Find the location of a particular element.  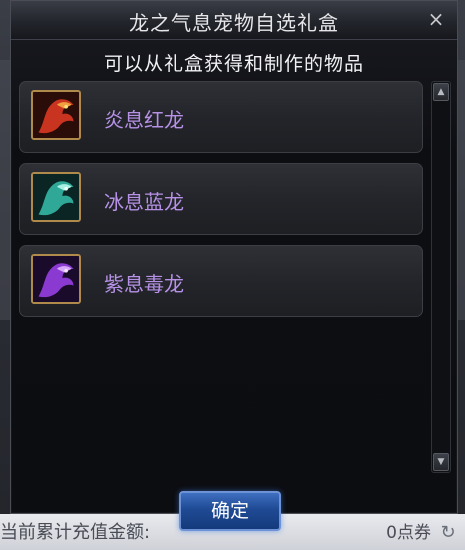

scroll-down-icon: ▼ is located at coordinates (441, 462).